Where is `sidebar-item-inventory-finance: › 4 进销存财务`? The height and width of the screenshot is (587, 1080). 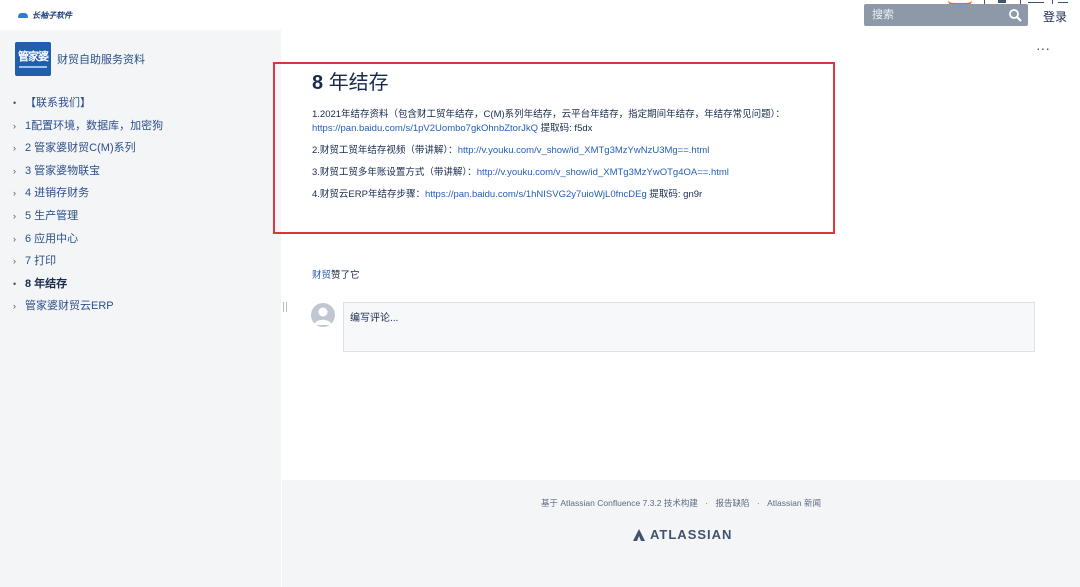 sidebar-item-inventory-finance: › 4 进销存财务 is located at coordinates (88, 193).